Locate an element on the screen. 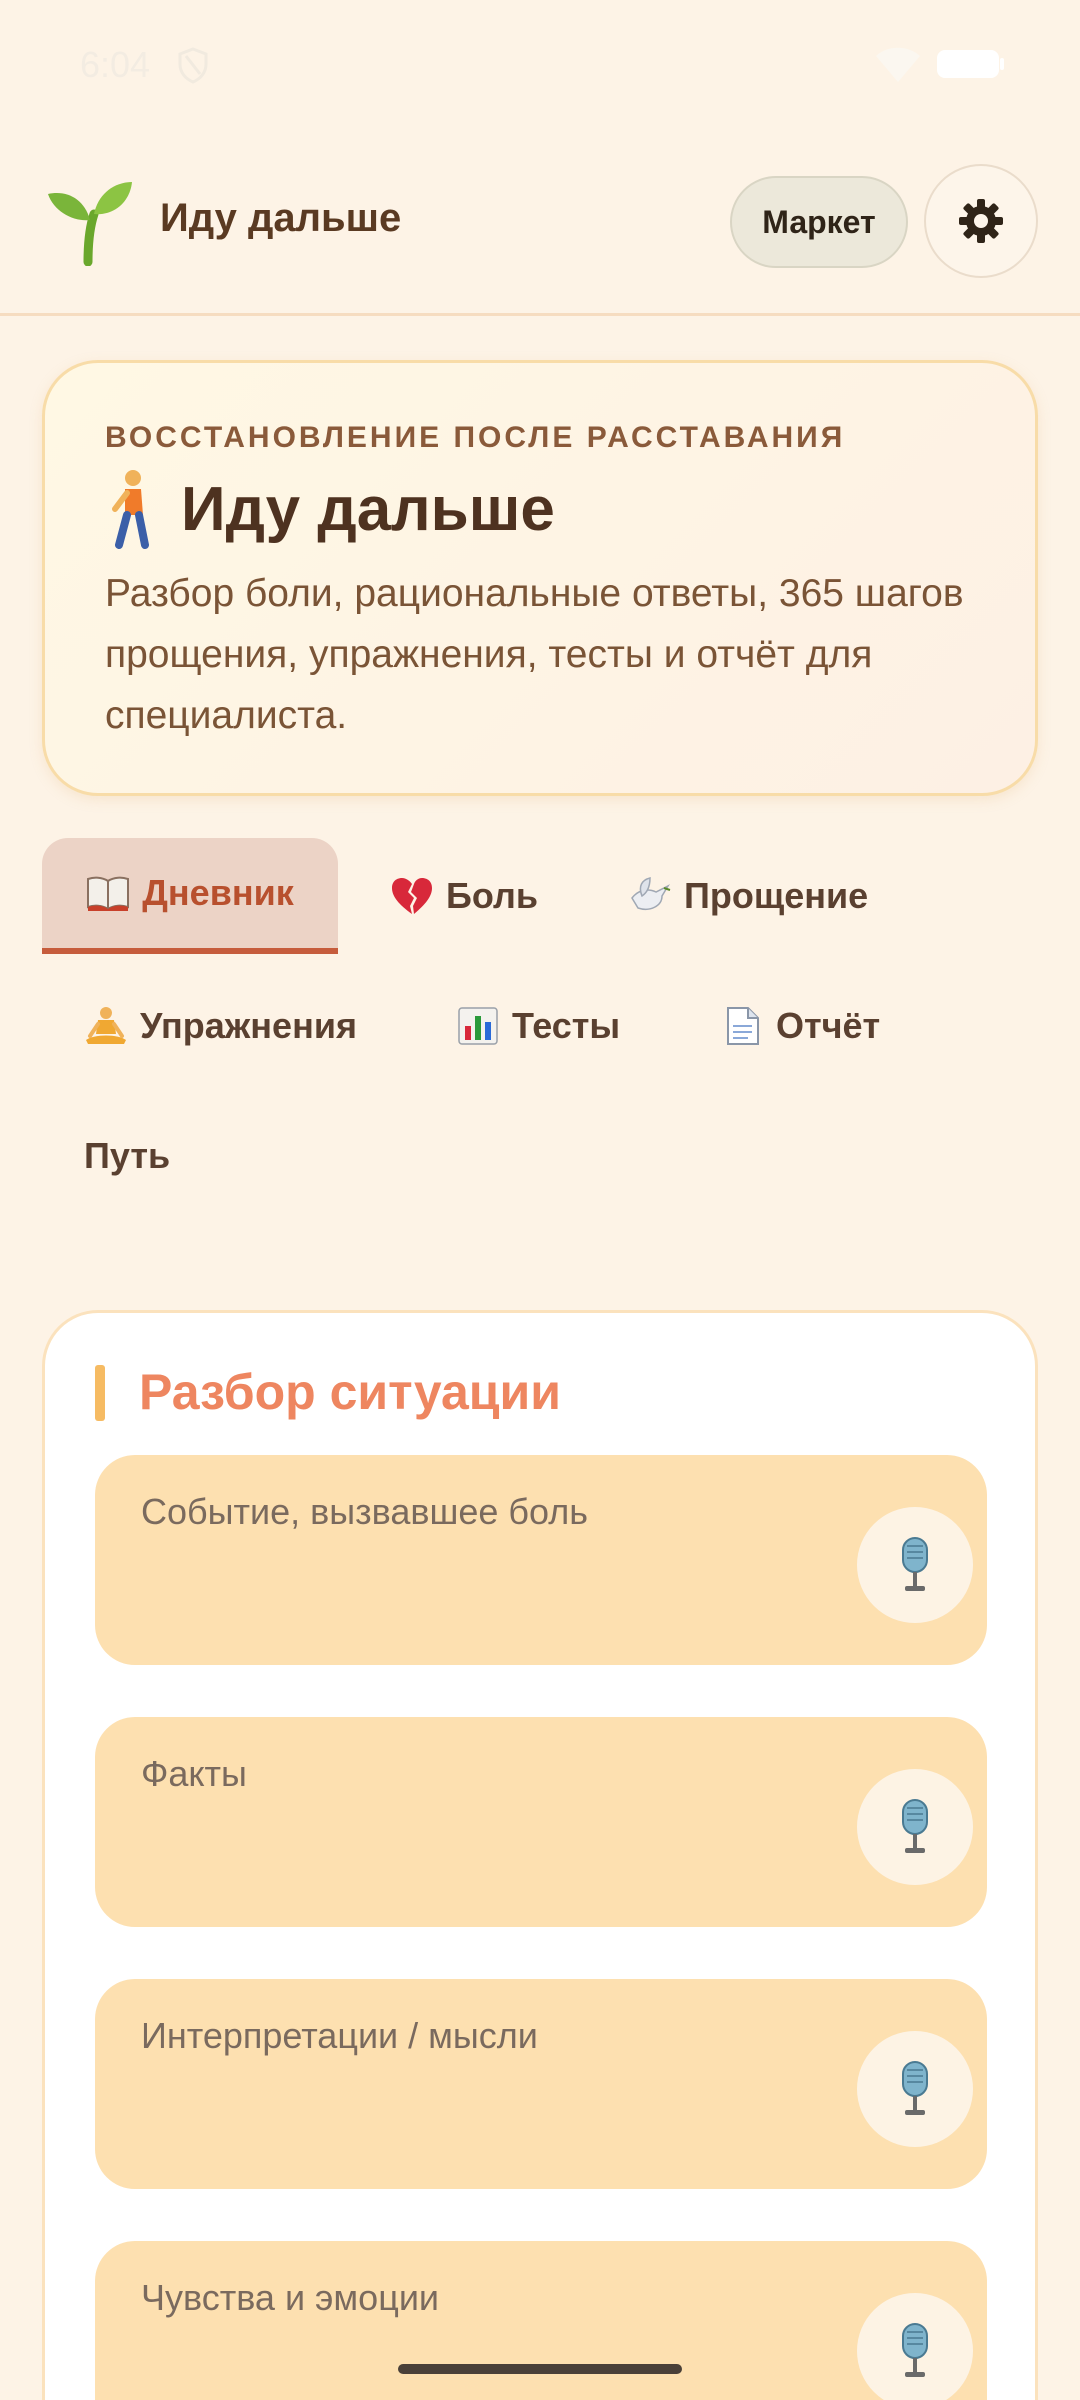  gear-icon is located at coordinates (981, 221).